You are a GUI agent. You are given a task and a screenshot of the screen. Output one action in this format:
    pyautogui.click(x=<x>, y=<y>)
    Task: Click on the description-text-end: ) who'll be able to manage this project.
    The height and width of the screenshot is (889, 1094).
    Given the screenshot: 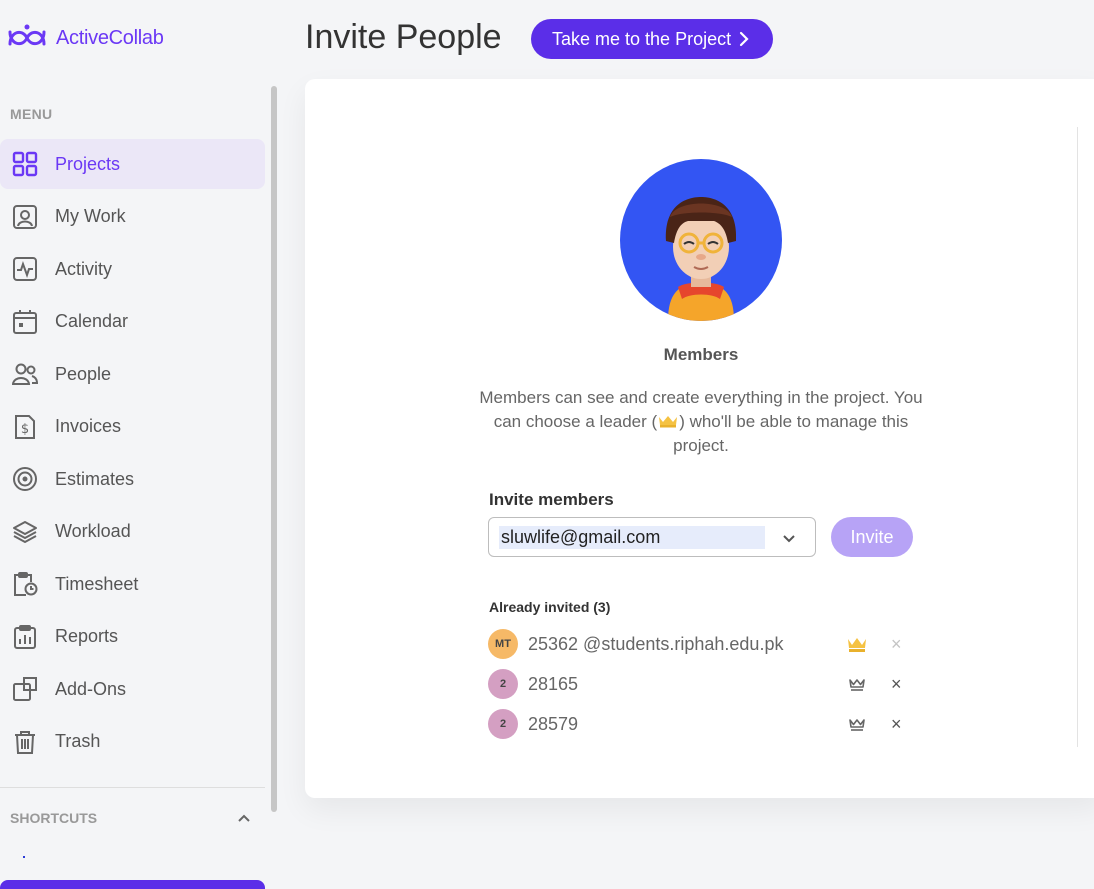 What is the action you would take?
    pyautogui.click(x=791, y=433)
    